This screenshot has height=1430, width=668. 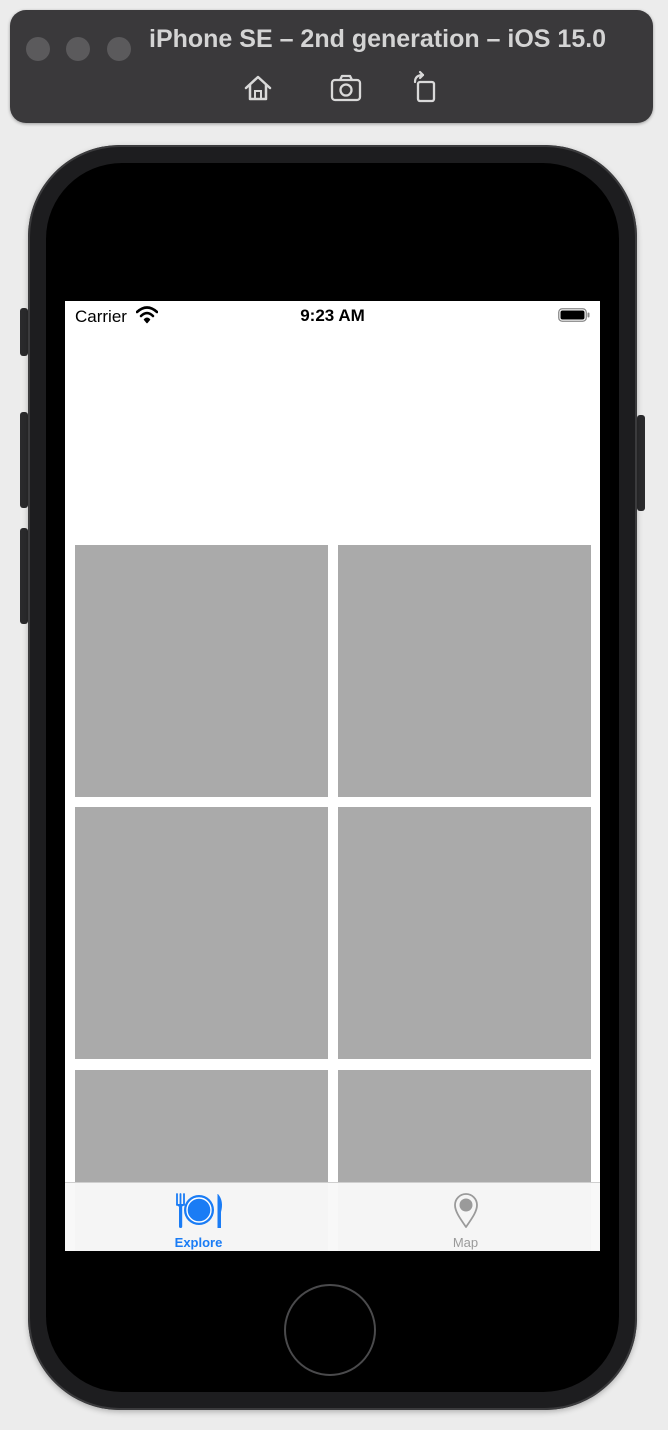 I want to click on minimize-window-button, so click(x=78, y=49).